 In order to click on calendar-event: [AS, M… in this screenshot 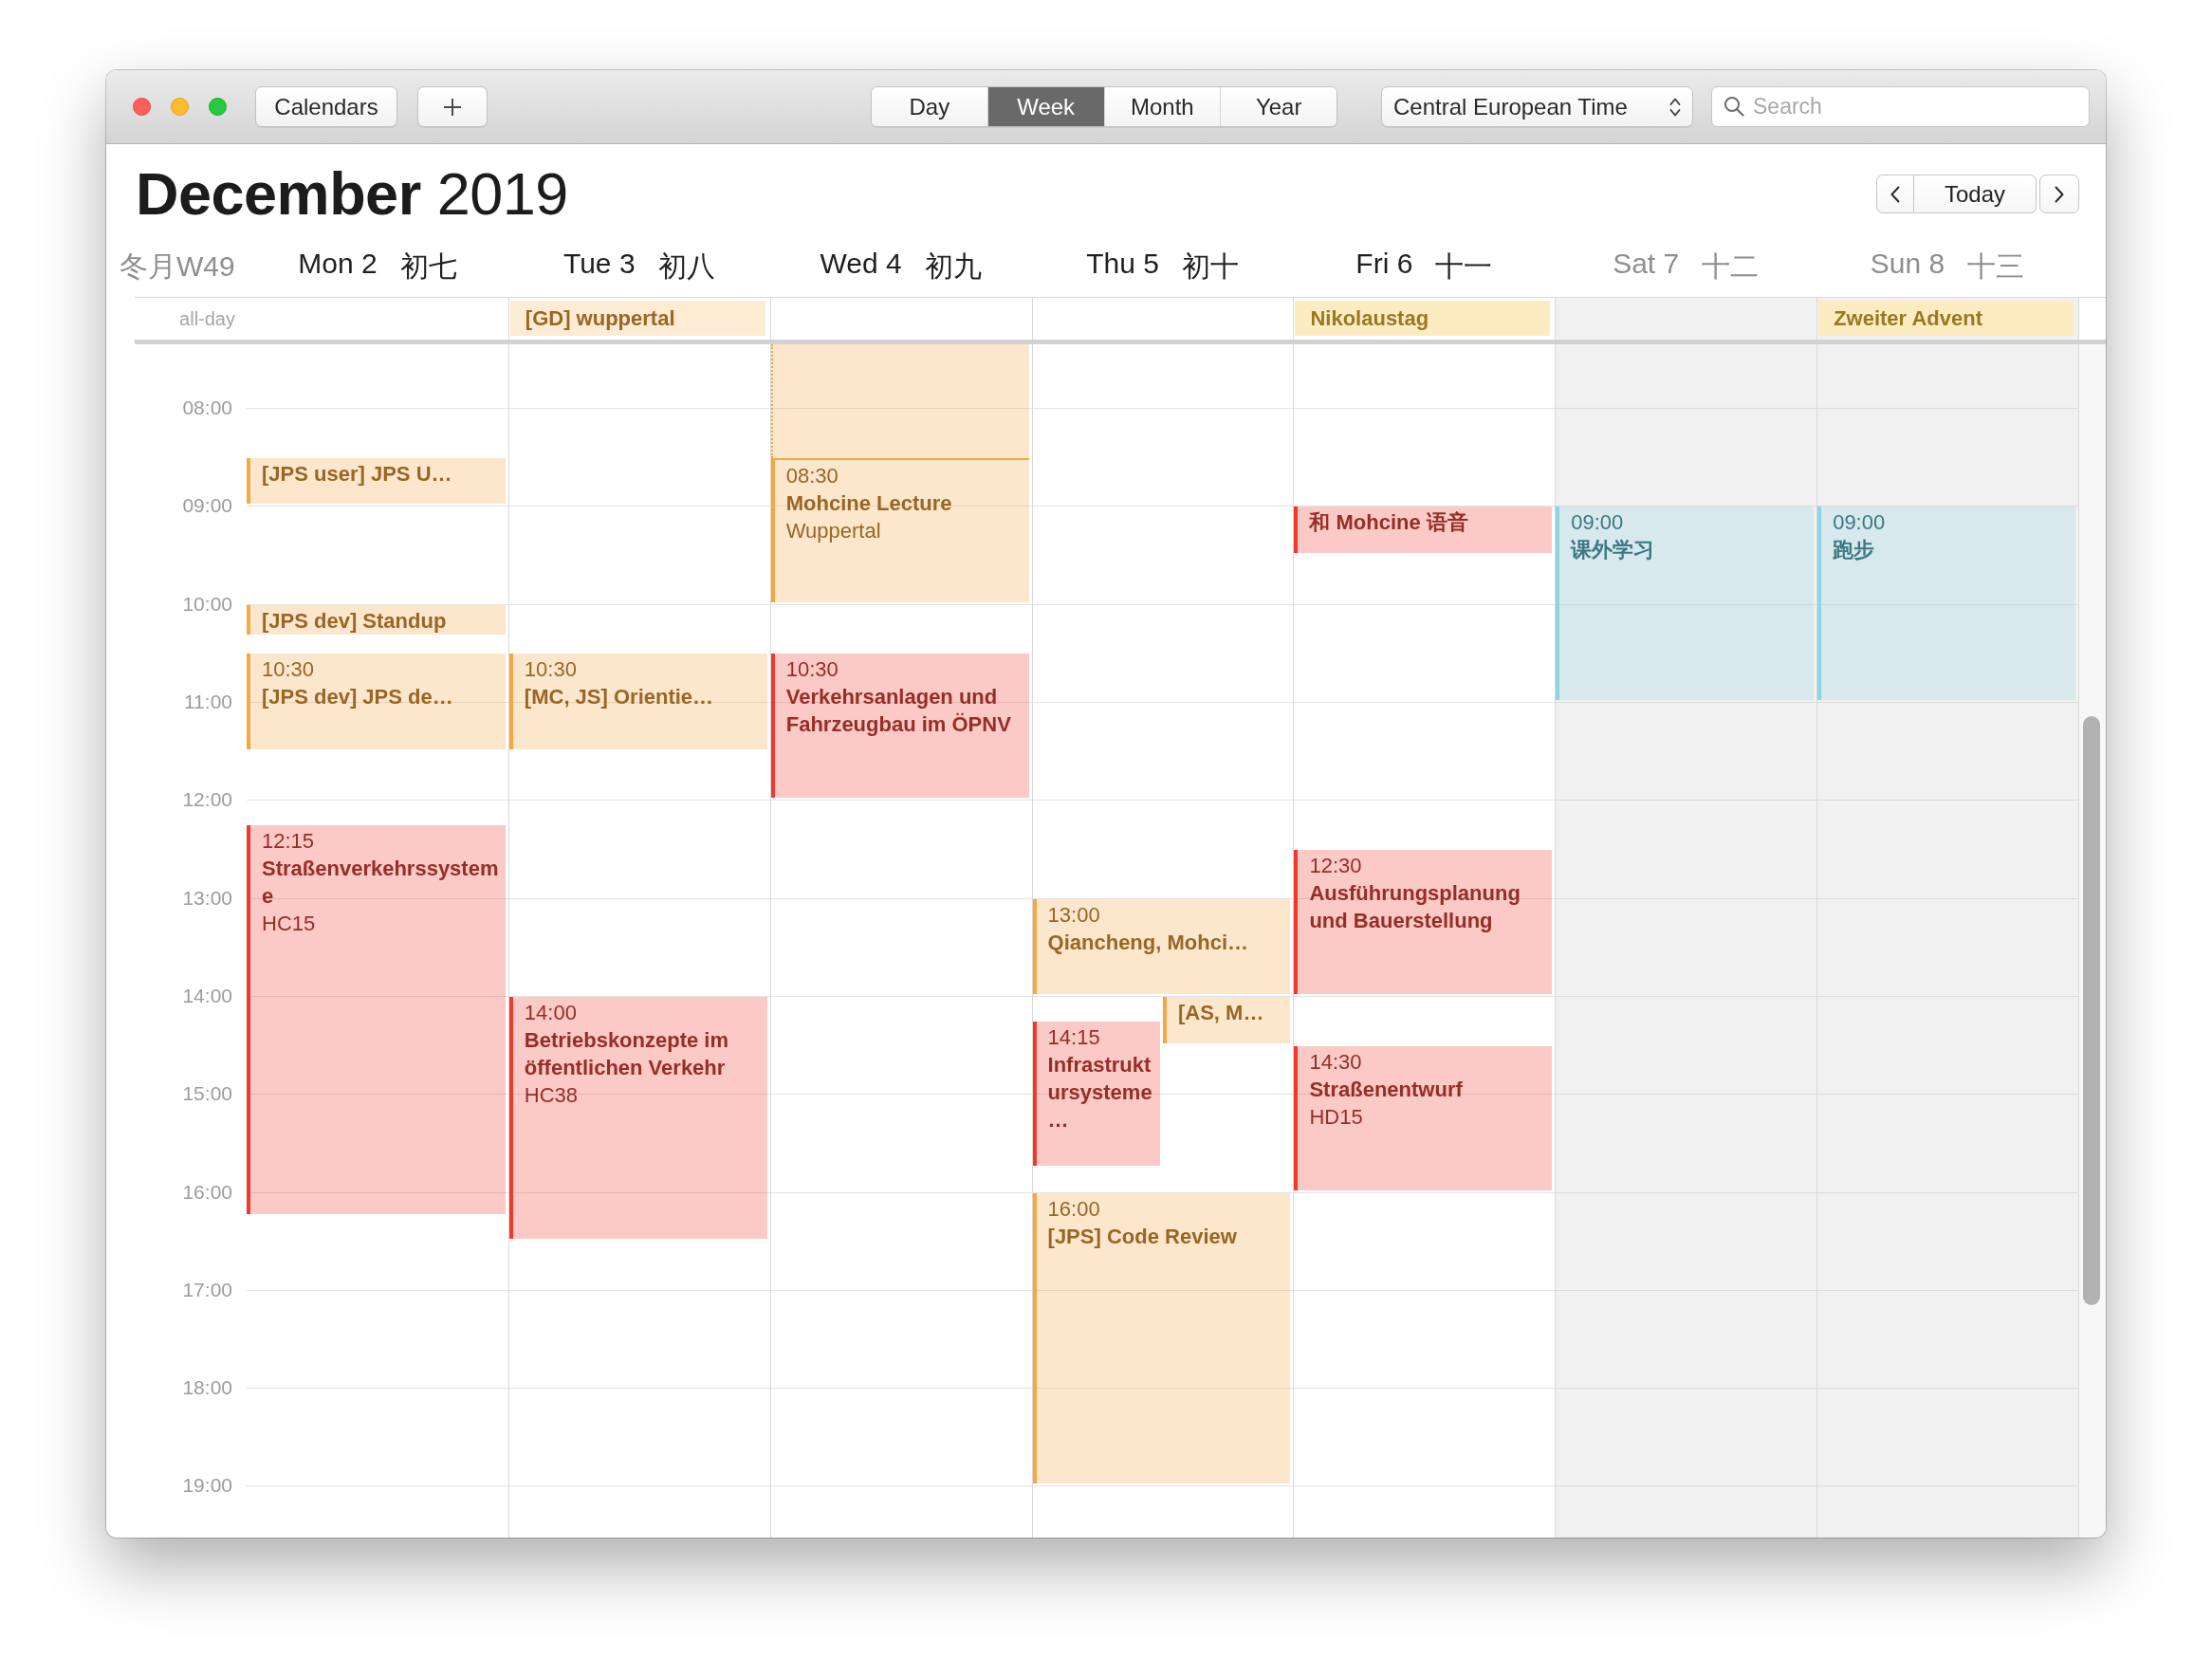, I will do `click(1227, 1019)`.